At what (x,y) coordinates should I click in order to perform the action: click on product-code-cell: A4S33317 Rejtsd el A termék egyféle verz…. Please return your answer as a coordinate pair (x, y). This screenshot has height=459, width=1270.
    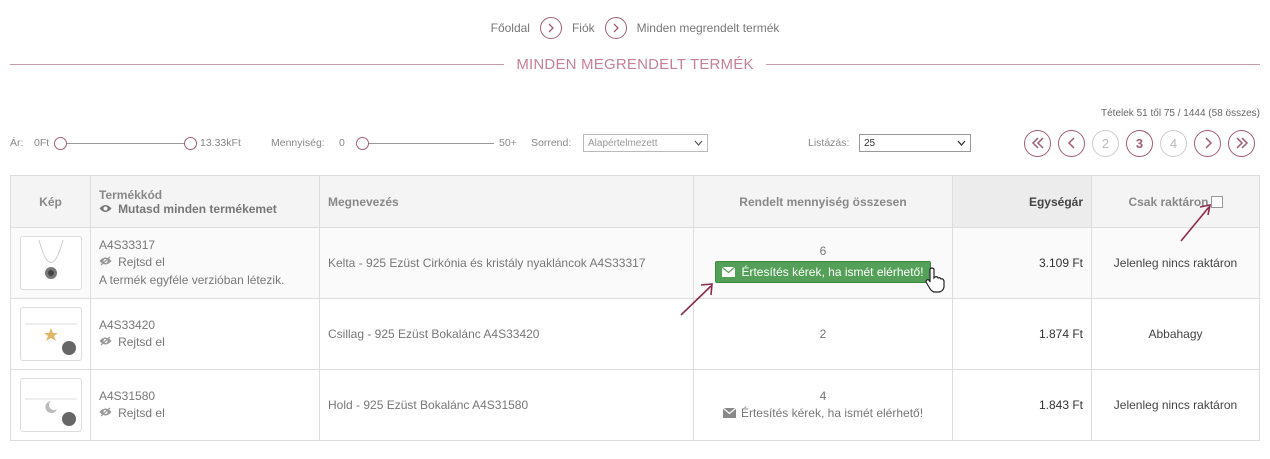
    Looking at the image, I should click on (205, 263).